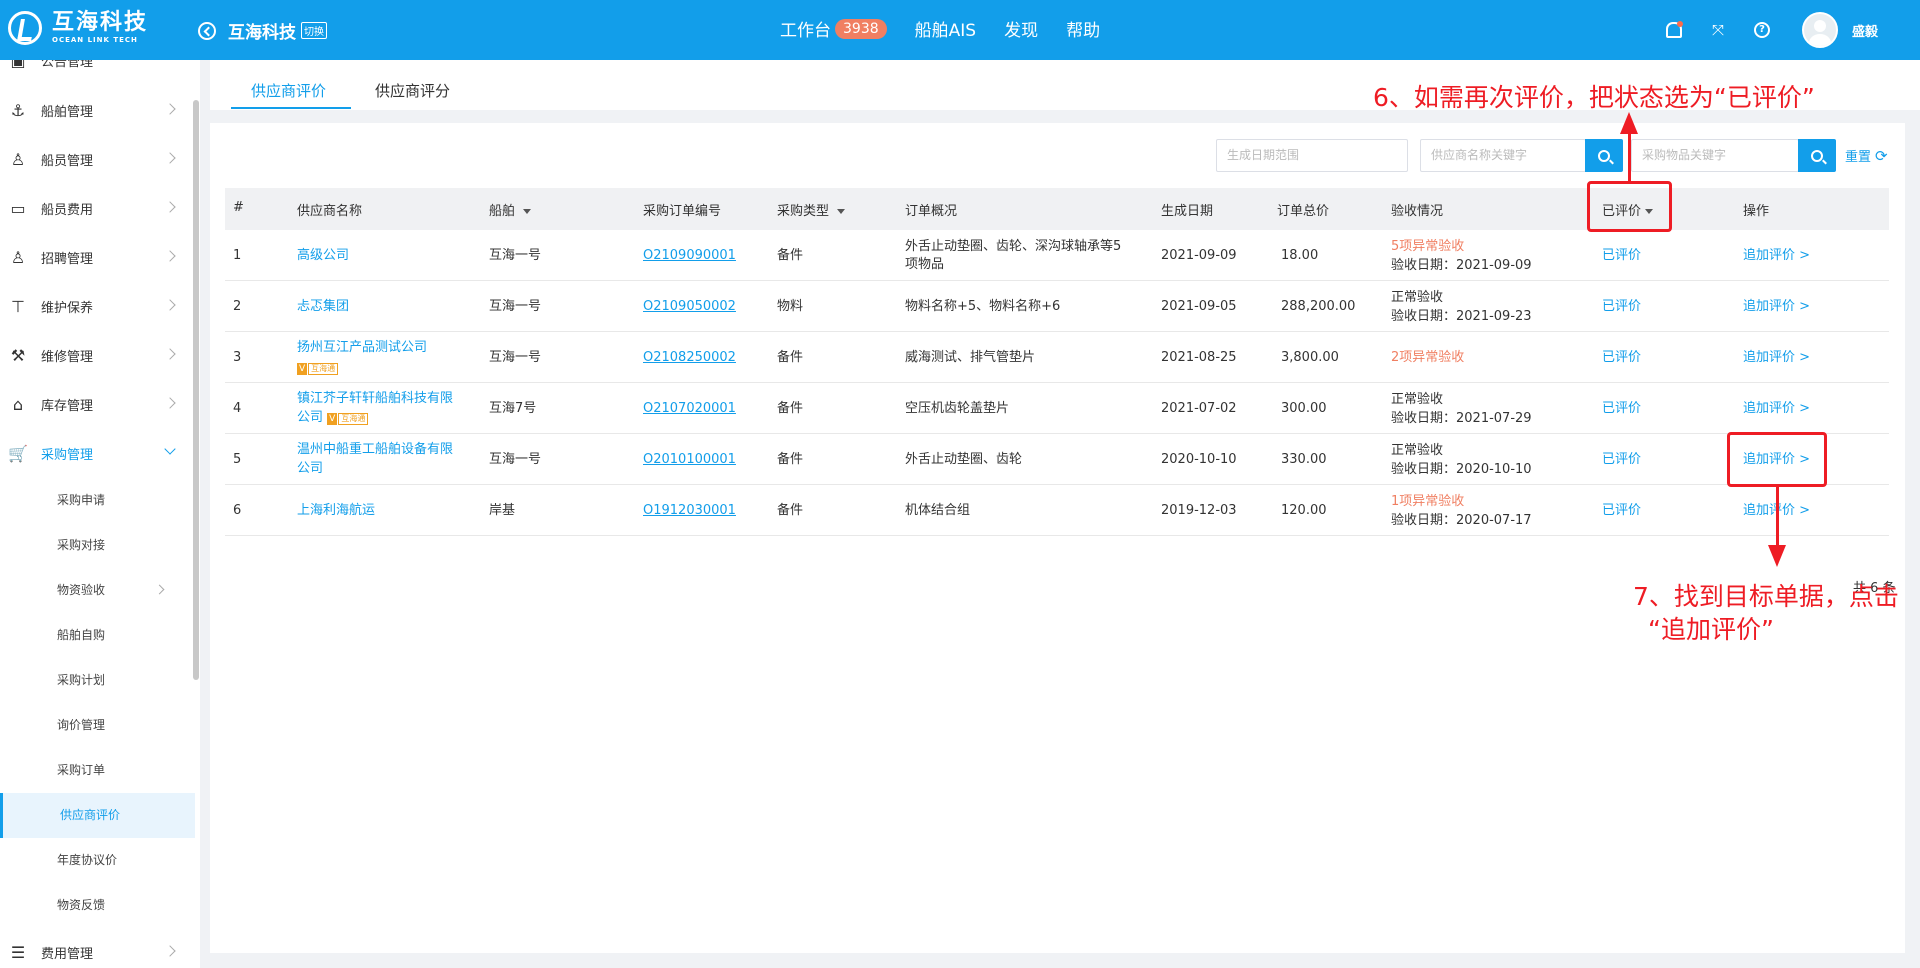 The image size is (1920, 968). Describe the element at coordinates (18, 65) in the screenshot. I see `notice-icon: ▣` at that location.